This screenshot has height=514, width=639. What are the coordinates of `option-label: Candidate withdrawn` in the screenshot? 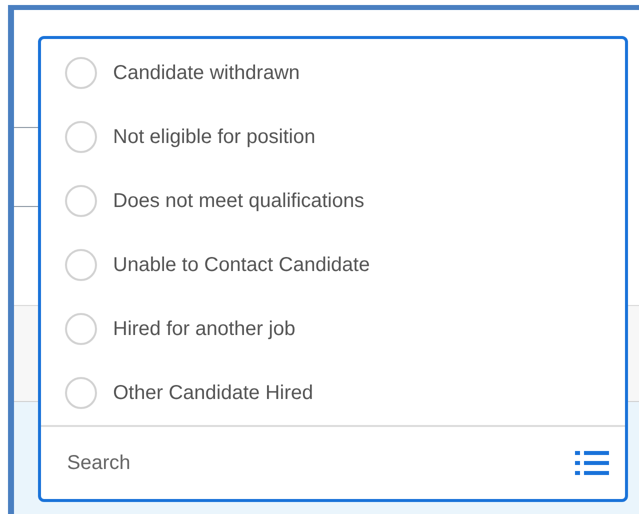 It's located at (206, 73).